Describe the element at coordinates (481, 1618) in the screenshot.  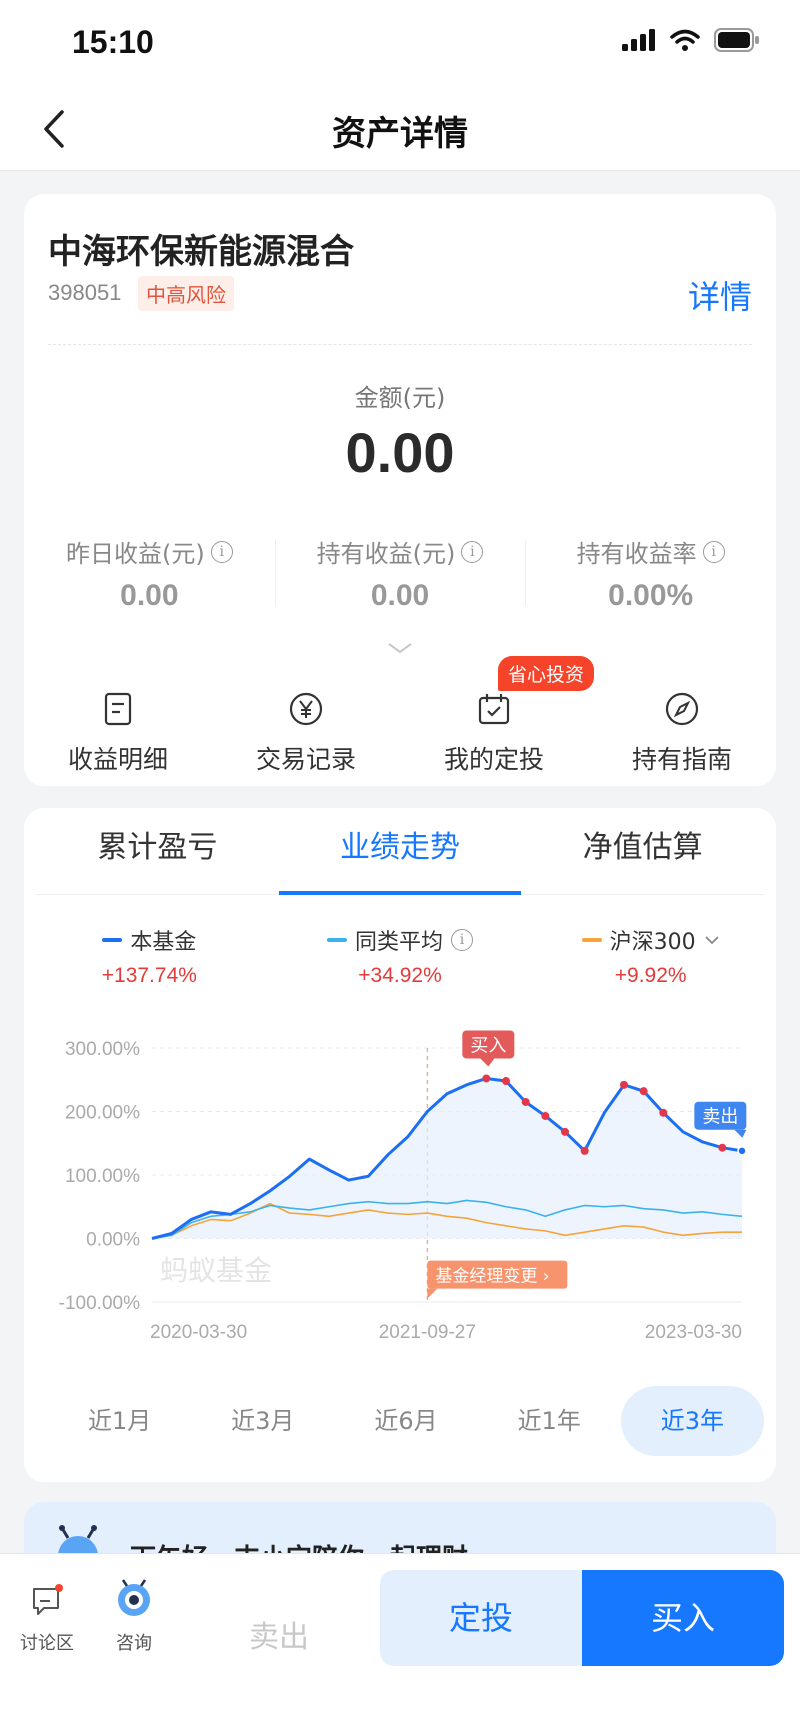
I see `sip-button: 定投` at that location.